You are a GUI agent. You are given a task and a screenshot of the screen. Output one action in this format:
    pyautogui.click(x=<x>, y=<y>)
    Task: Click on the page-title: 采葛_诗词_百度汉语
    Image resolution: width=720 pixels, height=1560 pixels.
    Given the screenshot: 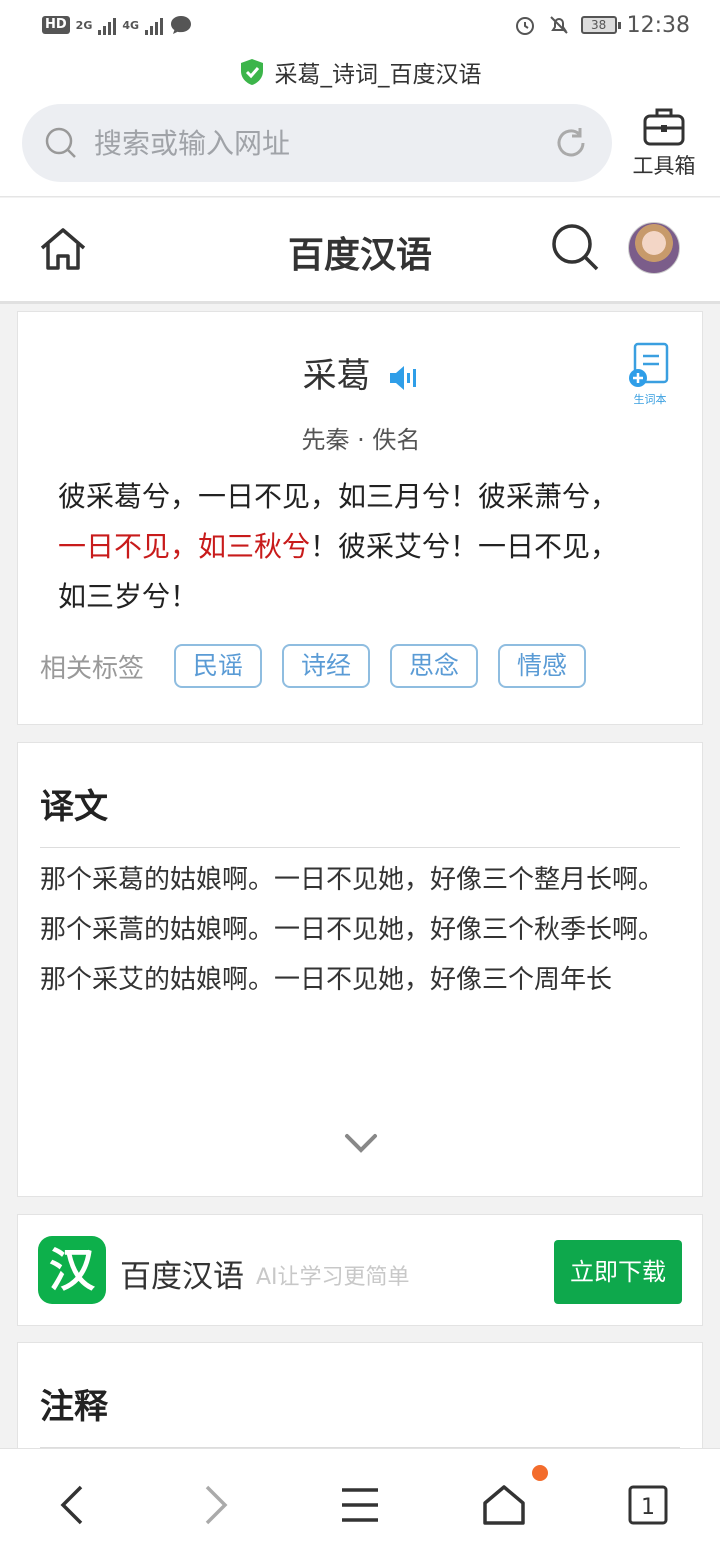 What is the action you would take?
    pyautogui.click(x=378, y=75)
    